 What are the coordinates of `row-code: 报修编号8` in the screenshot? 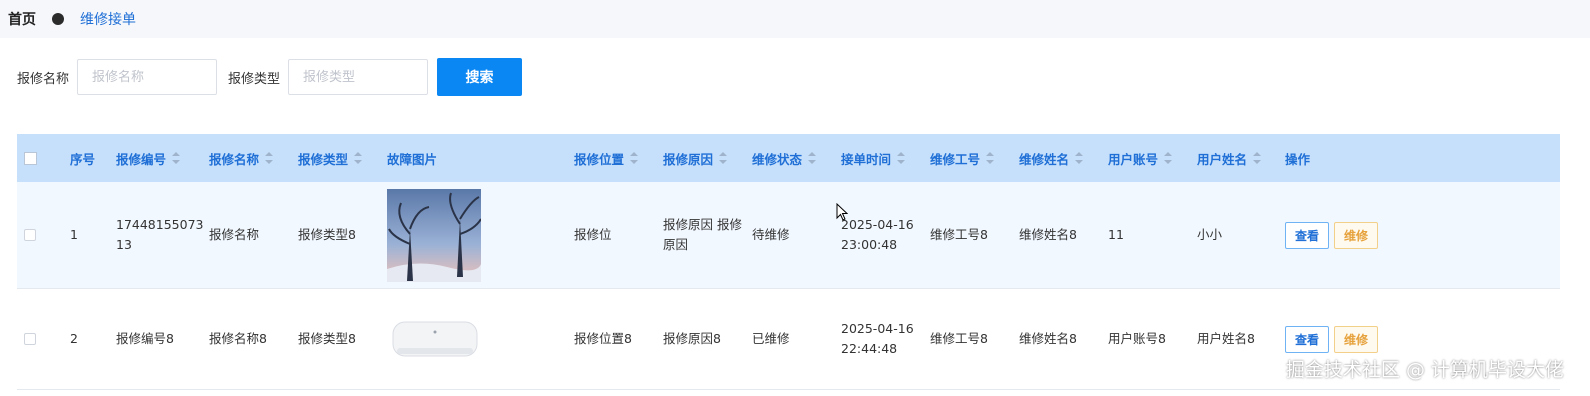 It's located at (145, 338).